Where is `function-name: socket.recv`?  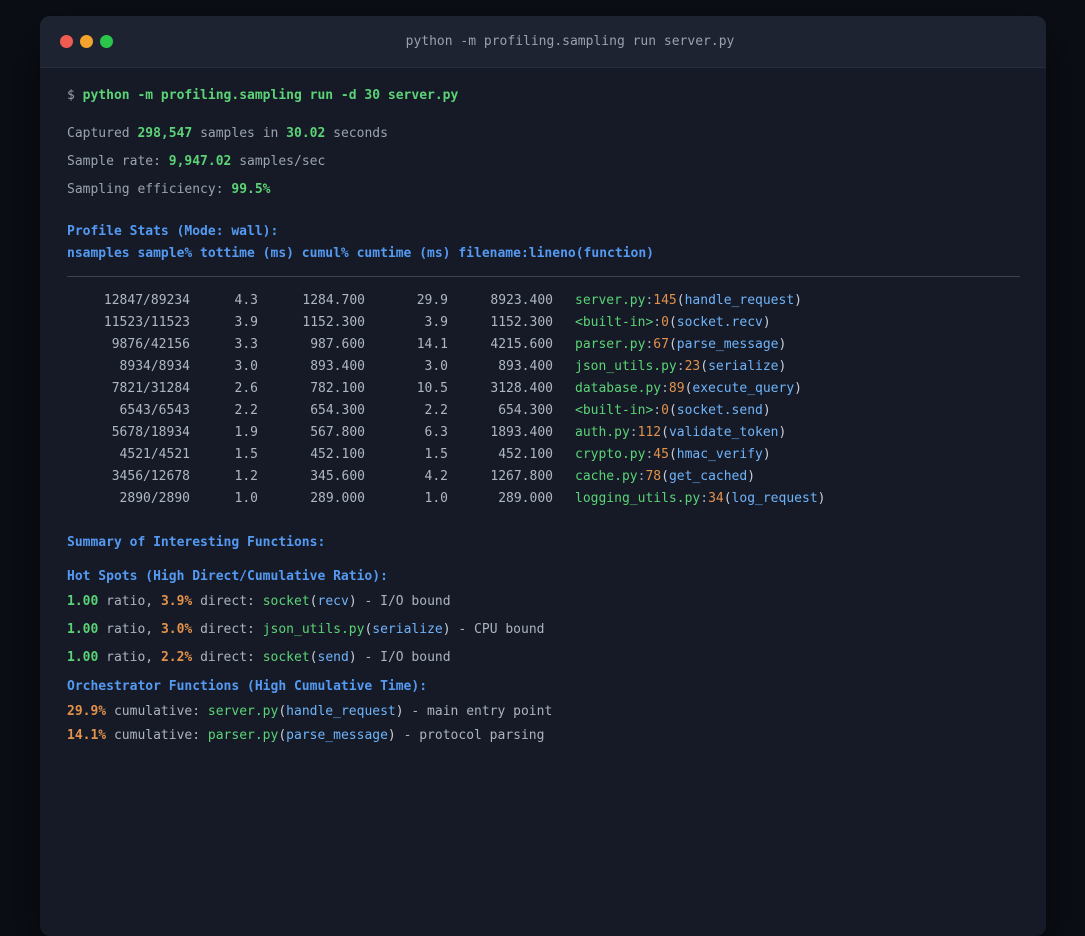
function-name: socket.recv is located at coordinates (719, 322).